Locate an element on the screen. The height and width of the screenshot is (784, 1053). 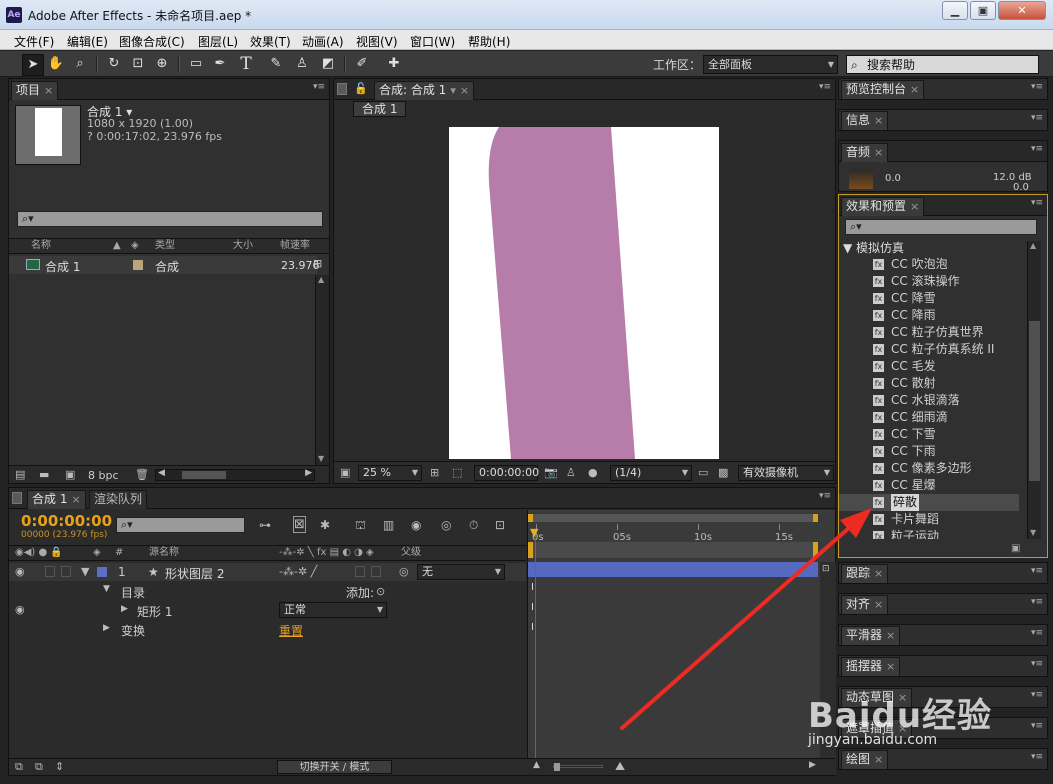
annotation-arrow is located at coordinates (746, 619).